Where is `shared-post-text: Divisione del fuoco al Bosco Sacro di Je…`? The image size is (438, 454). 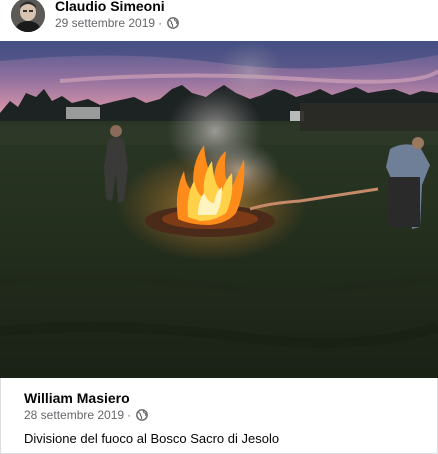 shared-post-text: Divisione del fuoco al Bosco Sacro di Je… is located at coordinates (152, 438).